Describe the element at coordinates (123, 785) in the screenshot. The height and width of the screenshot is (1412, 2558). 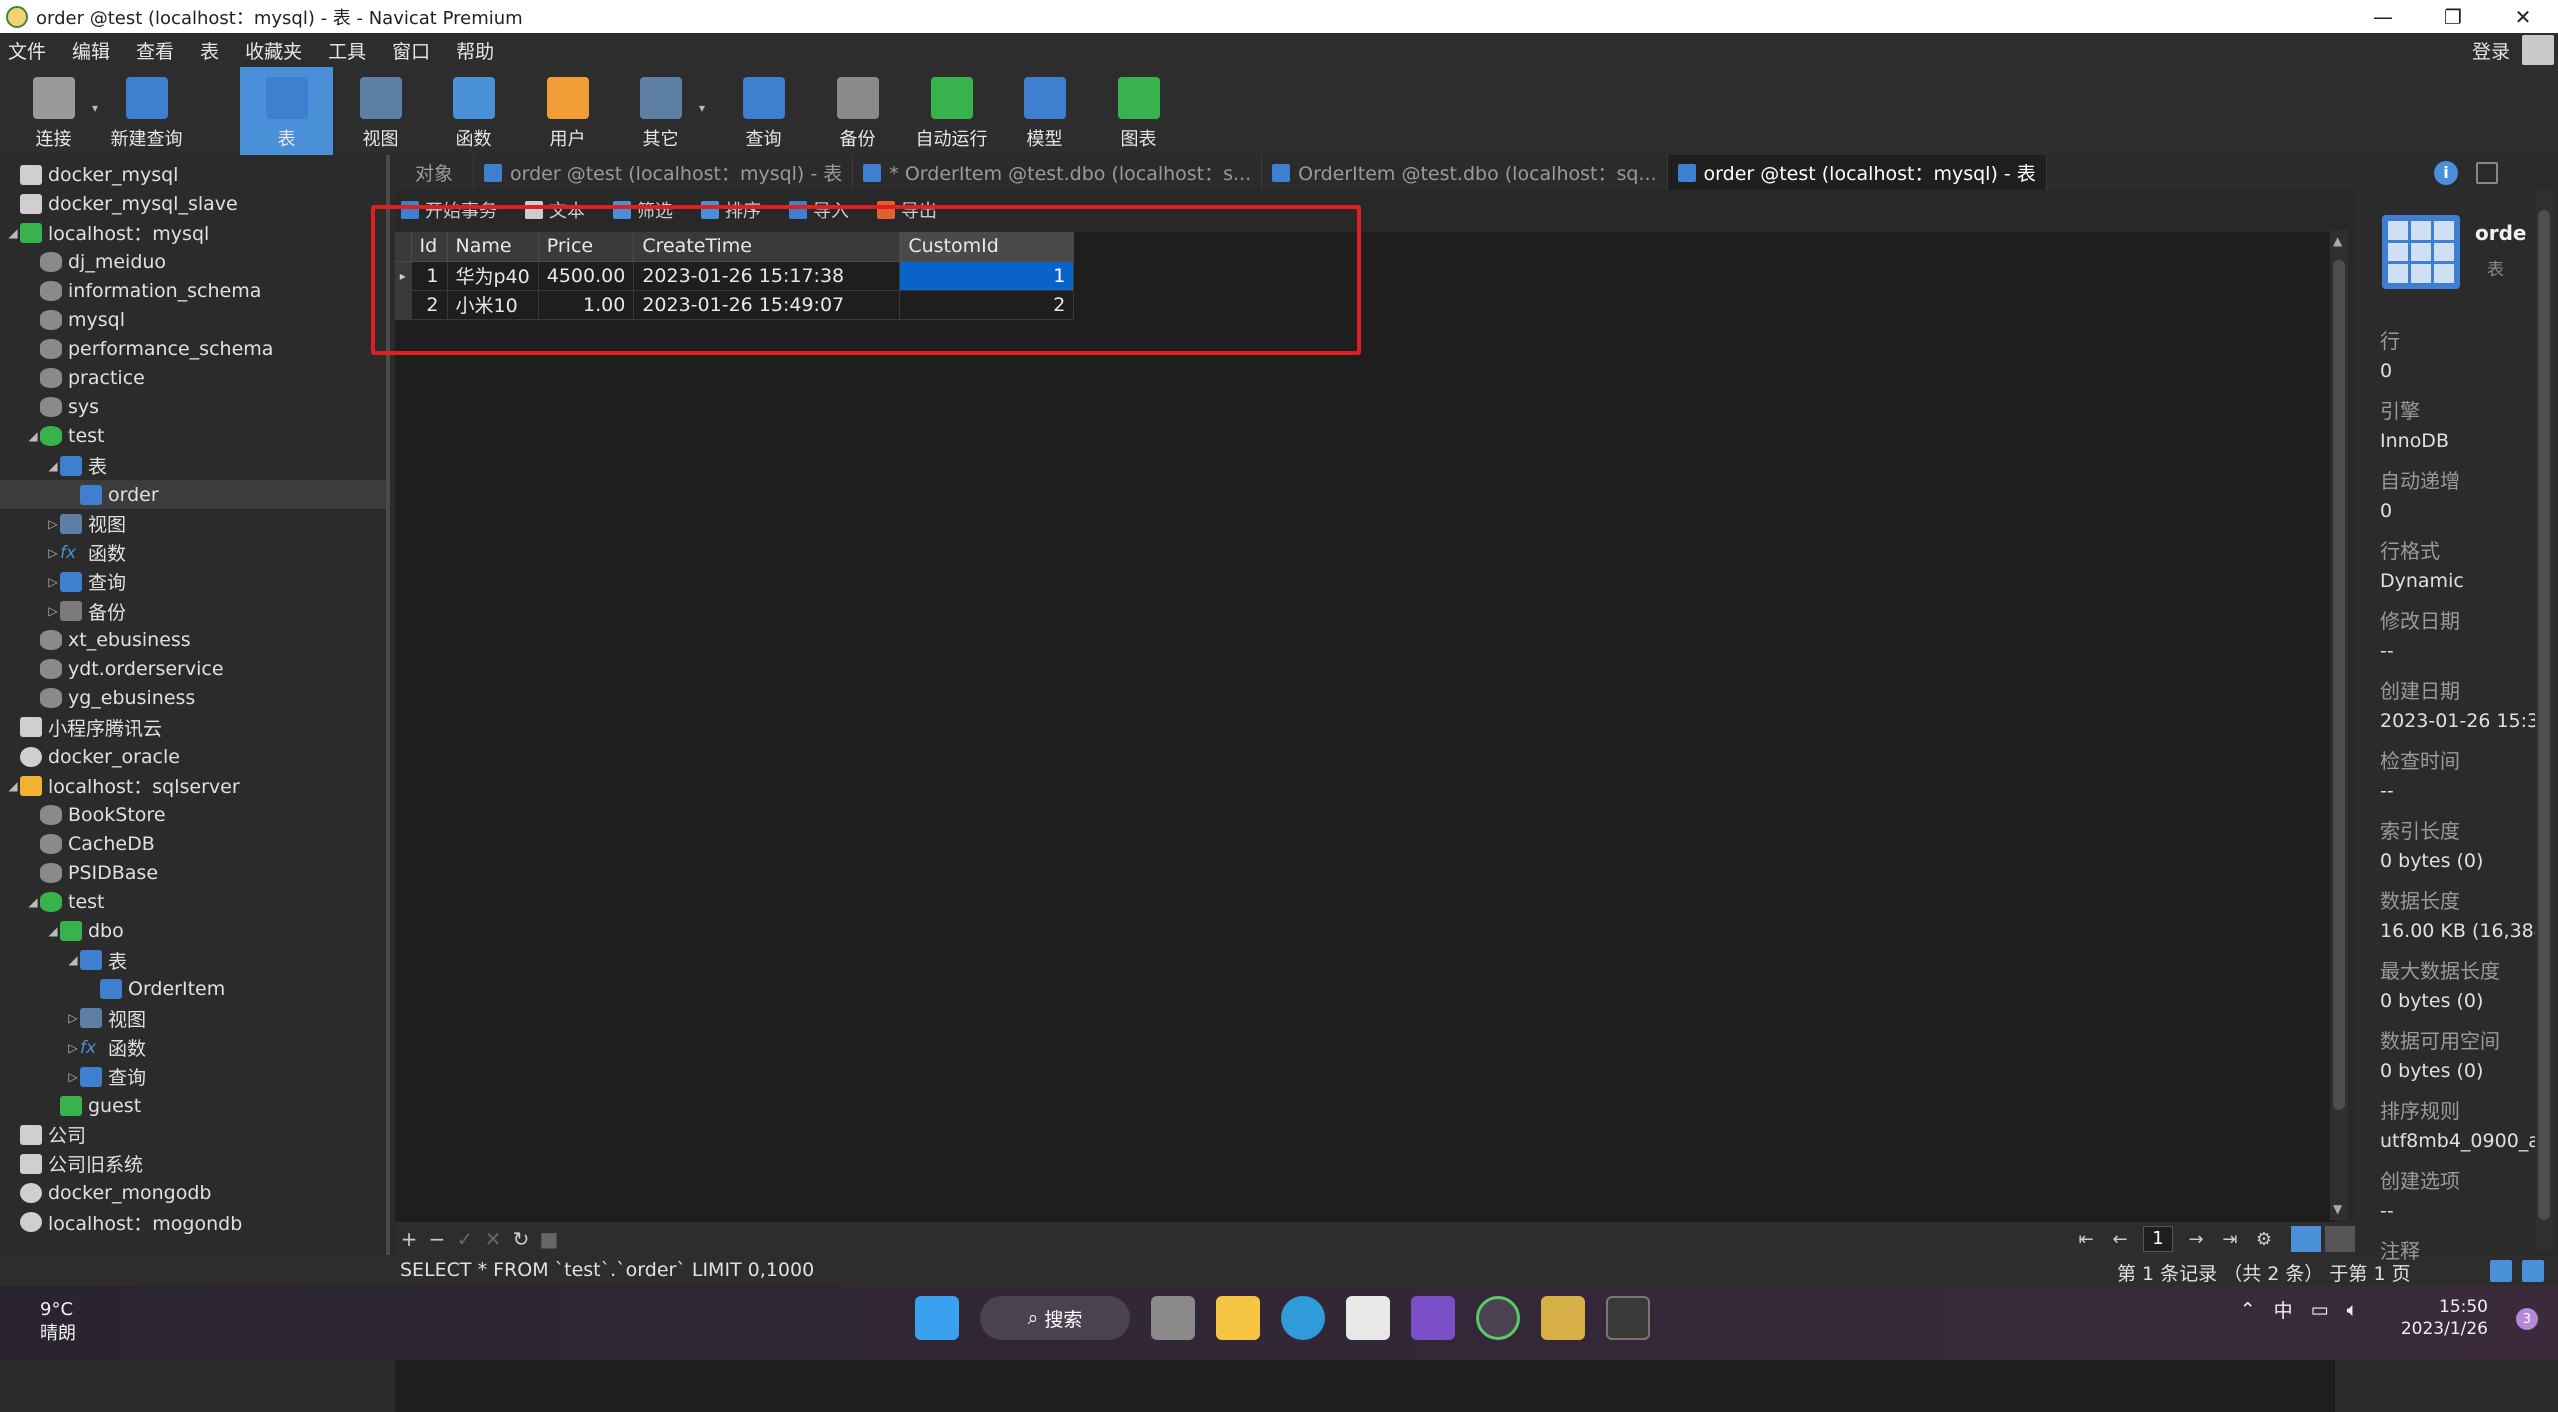
I see `tree-item: ◢ localhost：sqlserver` at that location.